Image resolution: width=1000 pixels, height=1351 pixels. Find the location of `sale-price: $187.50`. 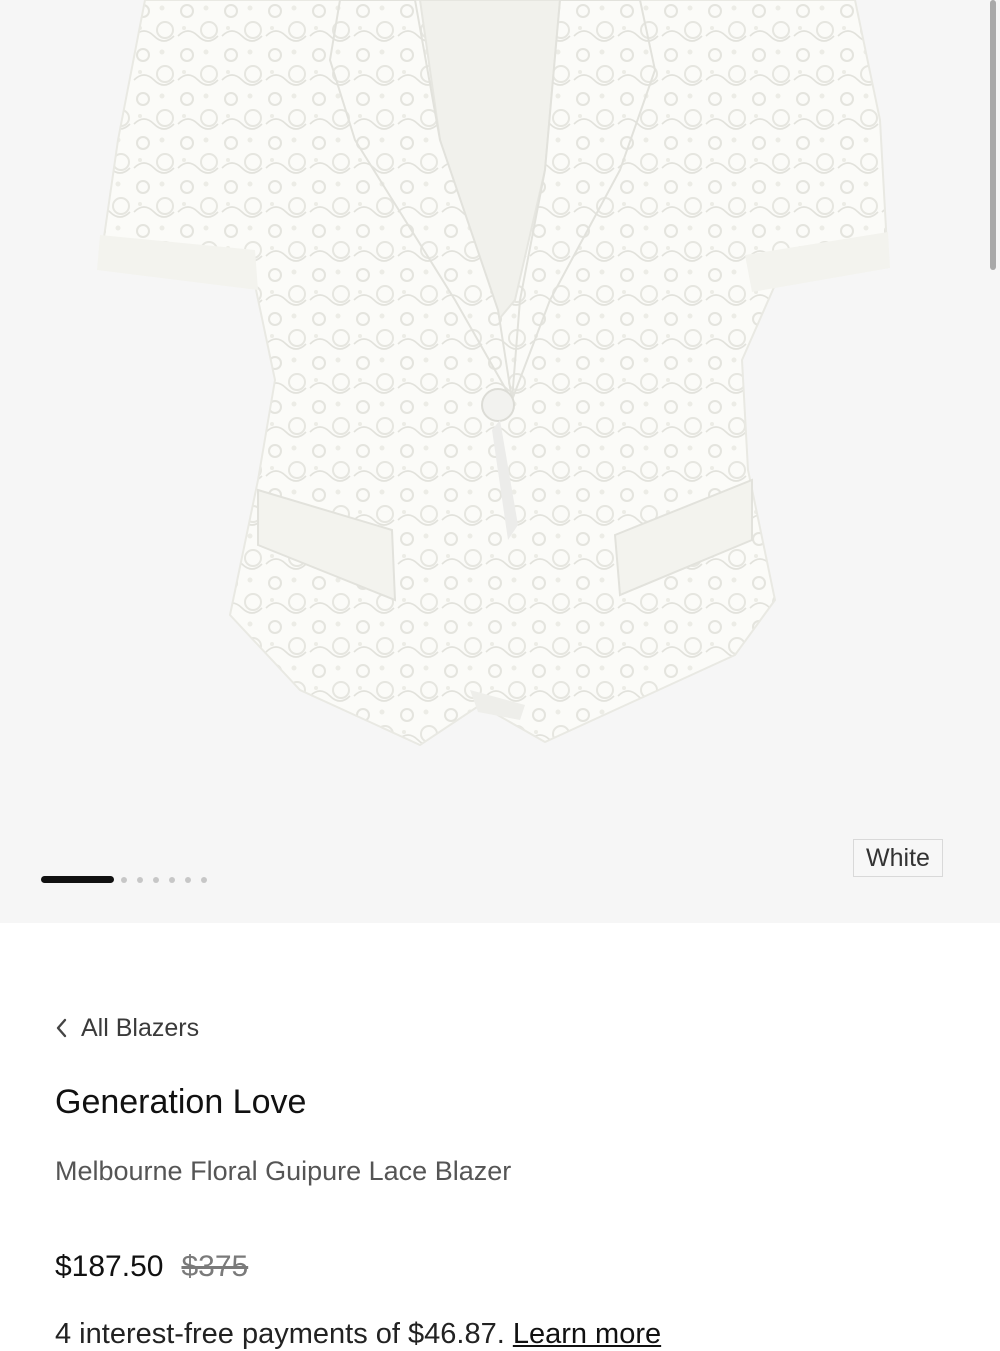

sale-price: $187.50 is located at coordinates (109, 1266).